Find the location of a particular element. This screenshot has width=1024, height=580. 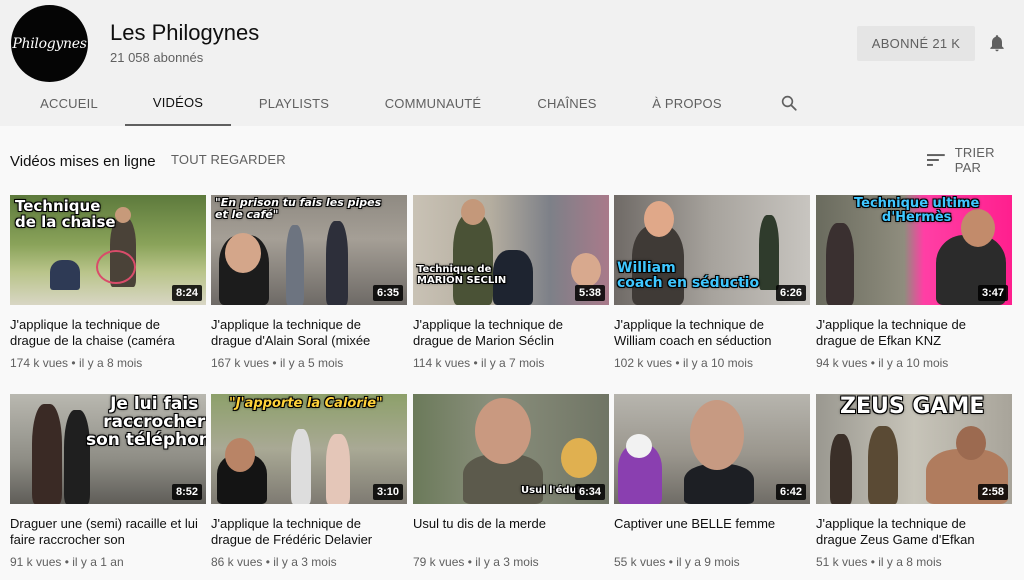

video-meta: 55 k vues • il y a 9 mois is located at coordinates (712, 562).